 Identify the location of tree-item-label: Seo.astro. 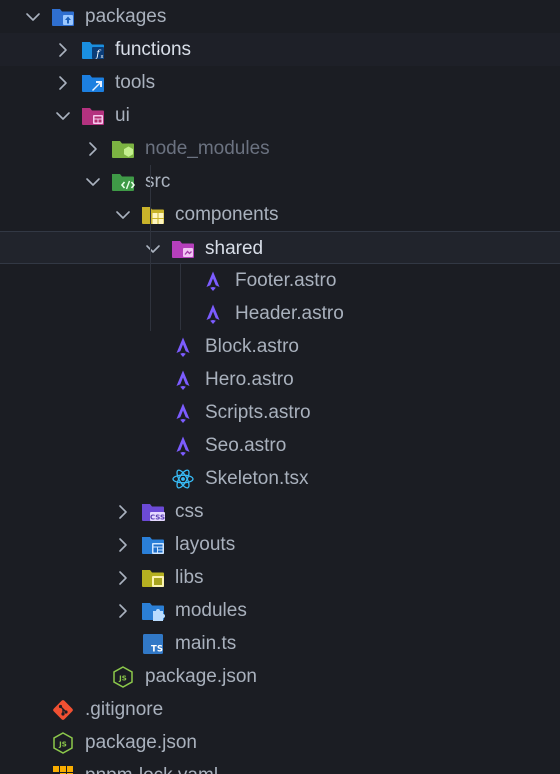
(246, 445).